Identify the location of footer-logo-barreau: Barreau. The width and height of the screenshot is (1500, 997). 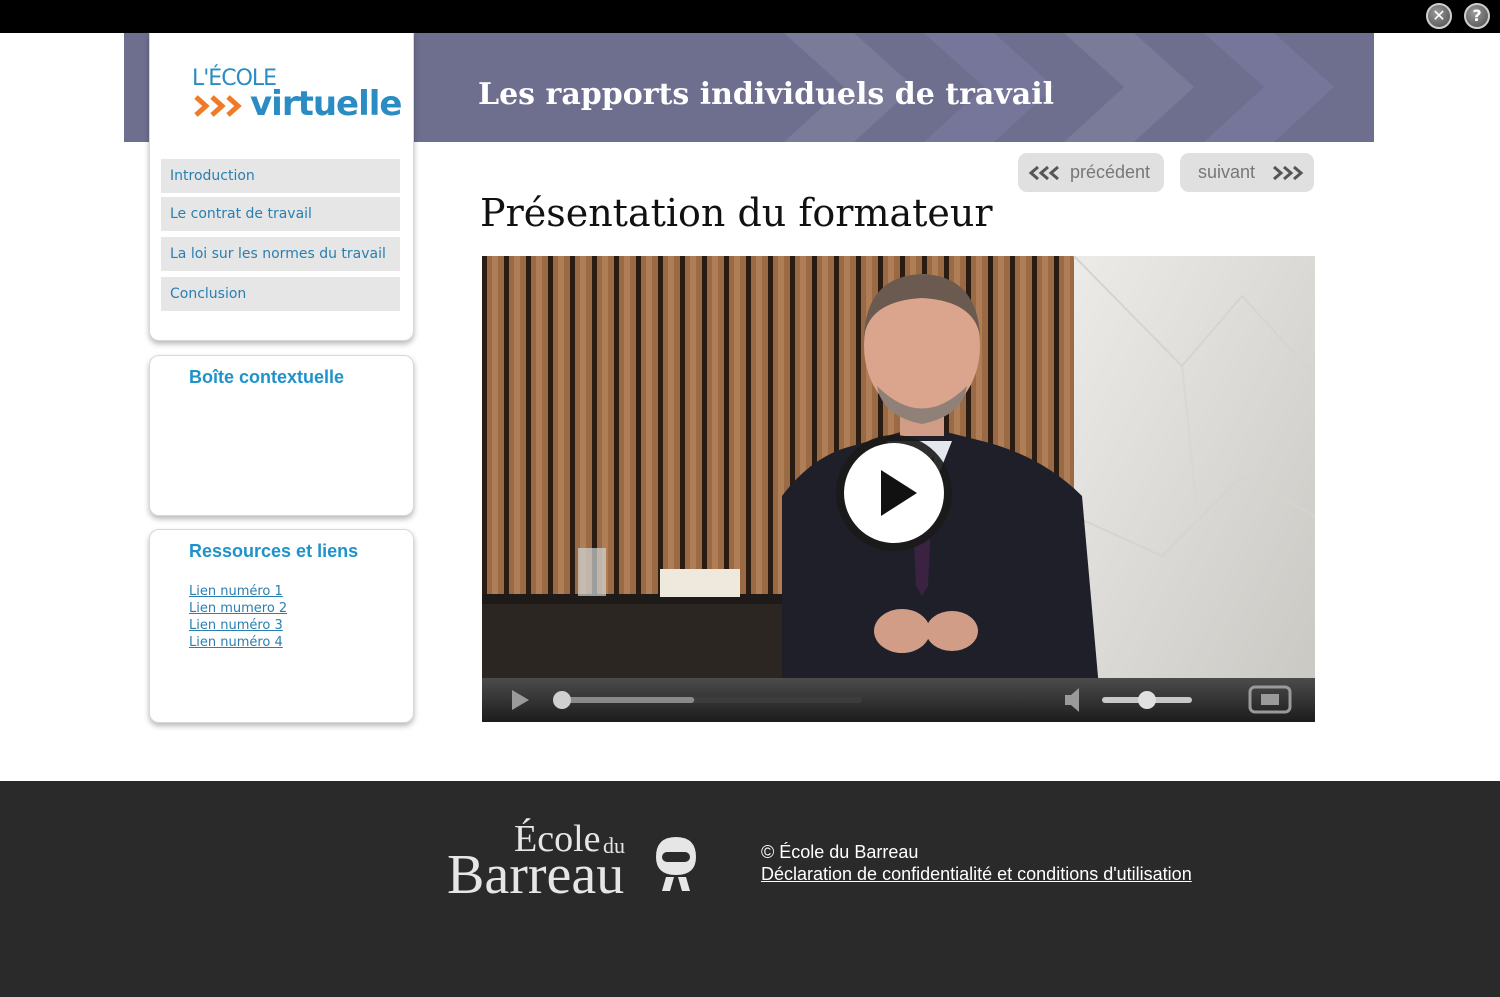
(536, 875).